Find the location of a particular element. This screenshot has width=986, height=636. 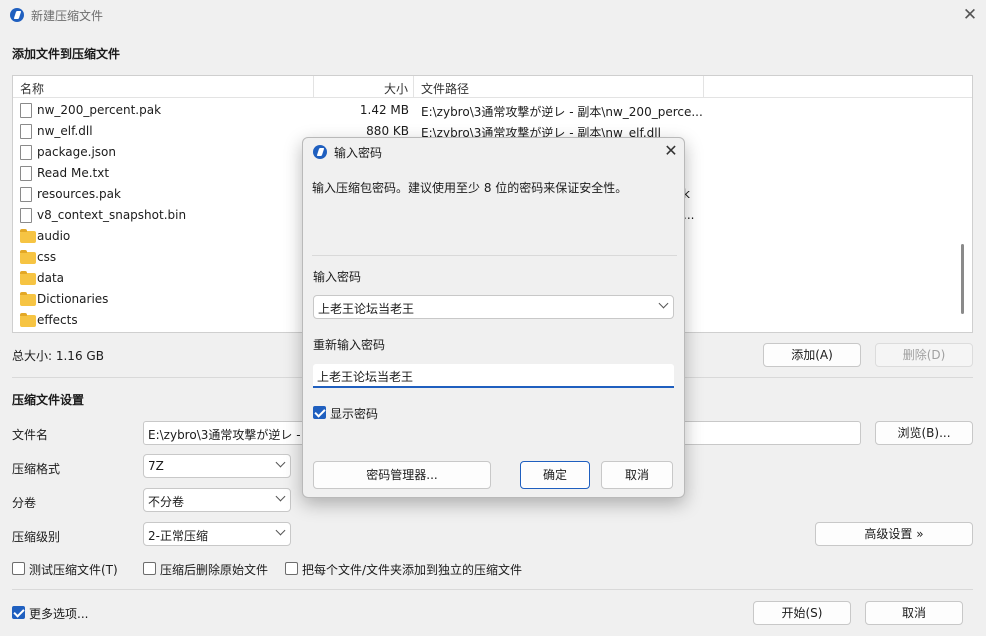

password-input: 上老王论坛当老王 is located at coordinates (493, 307).